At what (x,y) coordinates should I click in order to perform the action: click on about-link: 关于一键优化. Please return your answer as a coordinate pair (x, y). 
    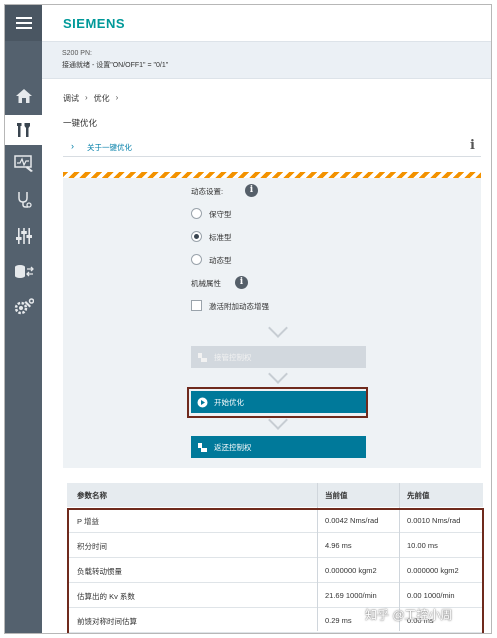
    Looking at the image, I should click on (109, 147).